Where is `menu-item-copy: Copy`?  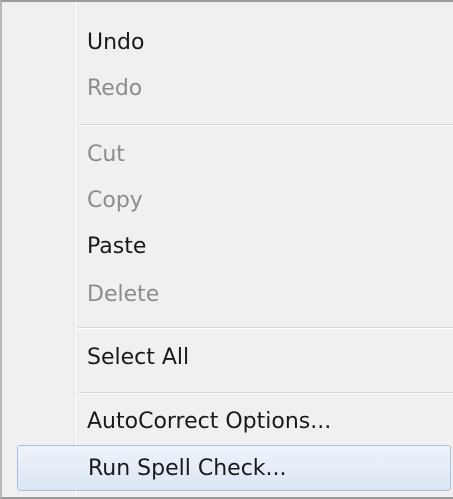 menu-item-copy: Copy is located at coordinates (227, 201).